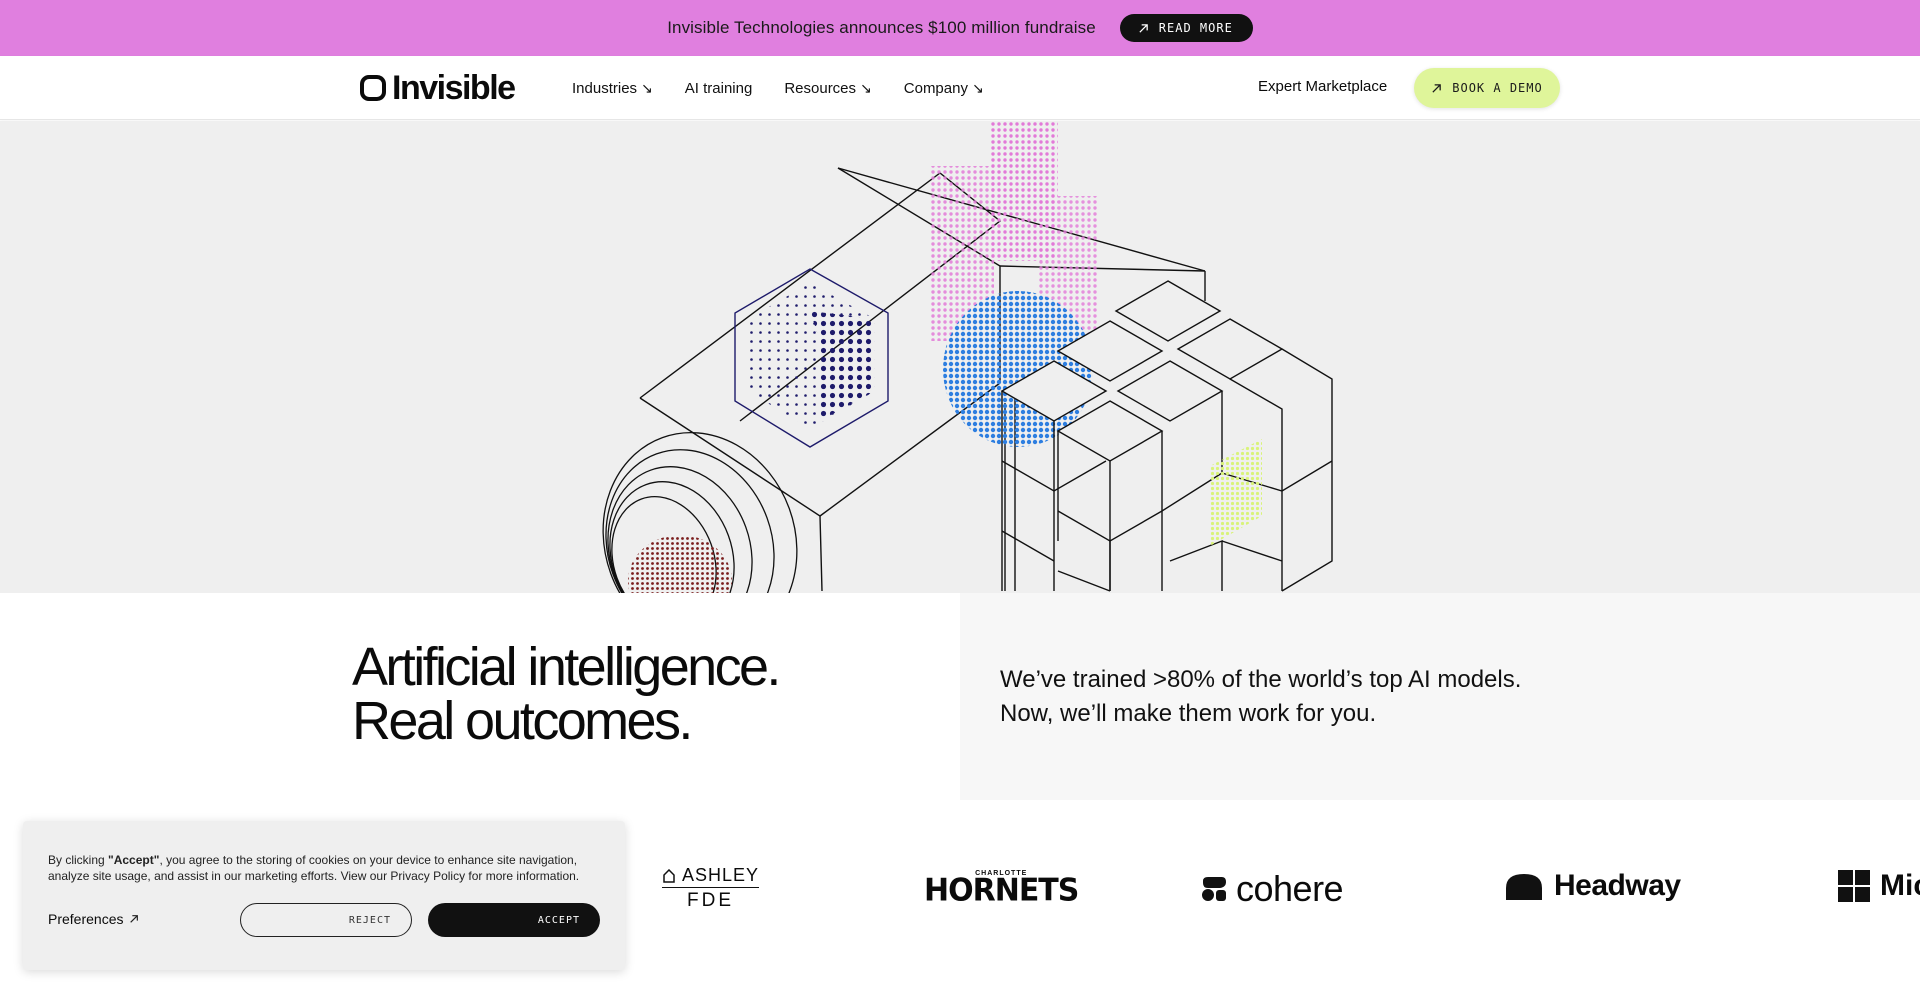  What do you see at coordinates (514, 920) in the screenshot?
I see `accept-button: ACCEPT` at bounding box center [514, 920].